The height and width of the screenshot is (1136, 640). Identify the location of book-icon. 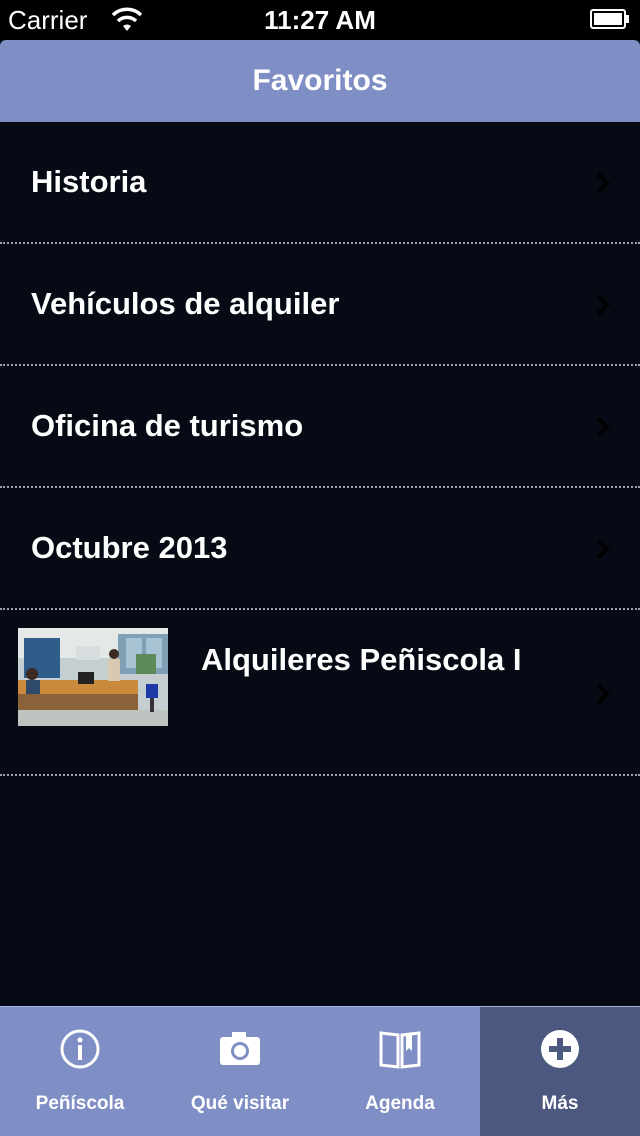
(400, 1050).